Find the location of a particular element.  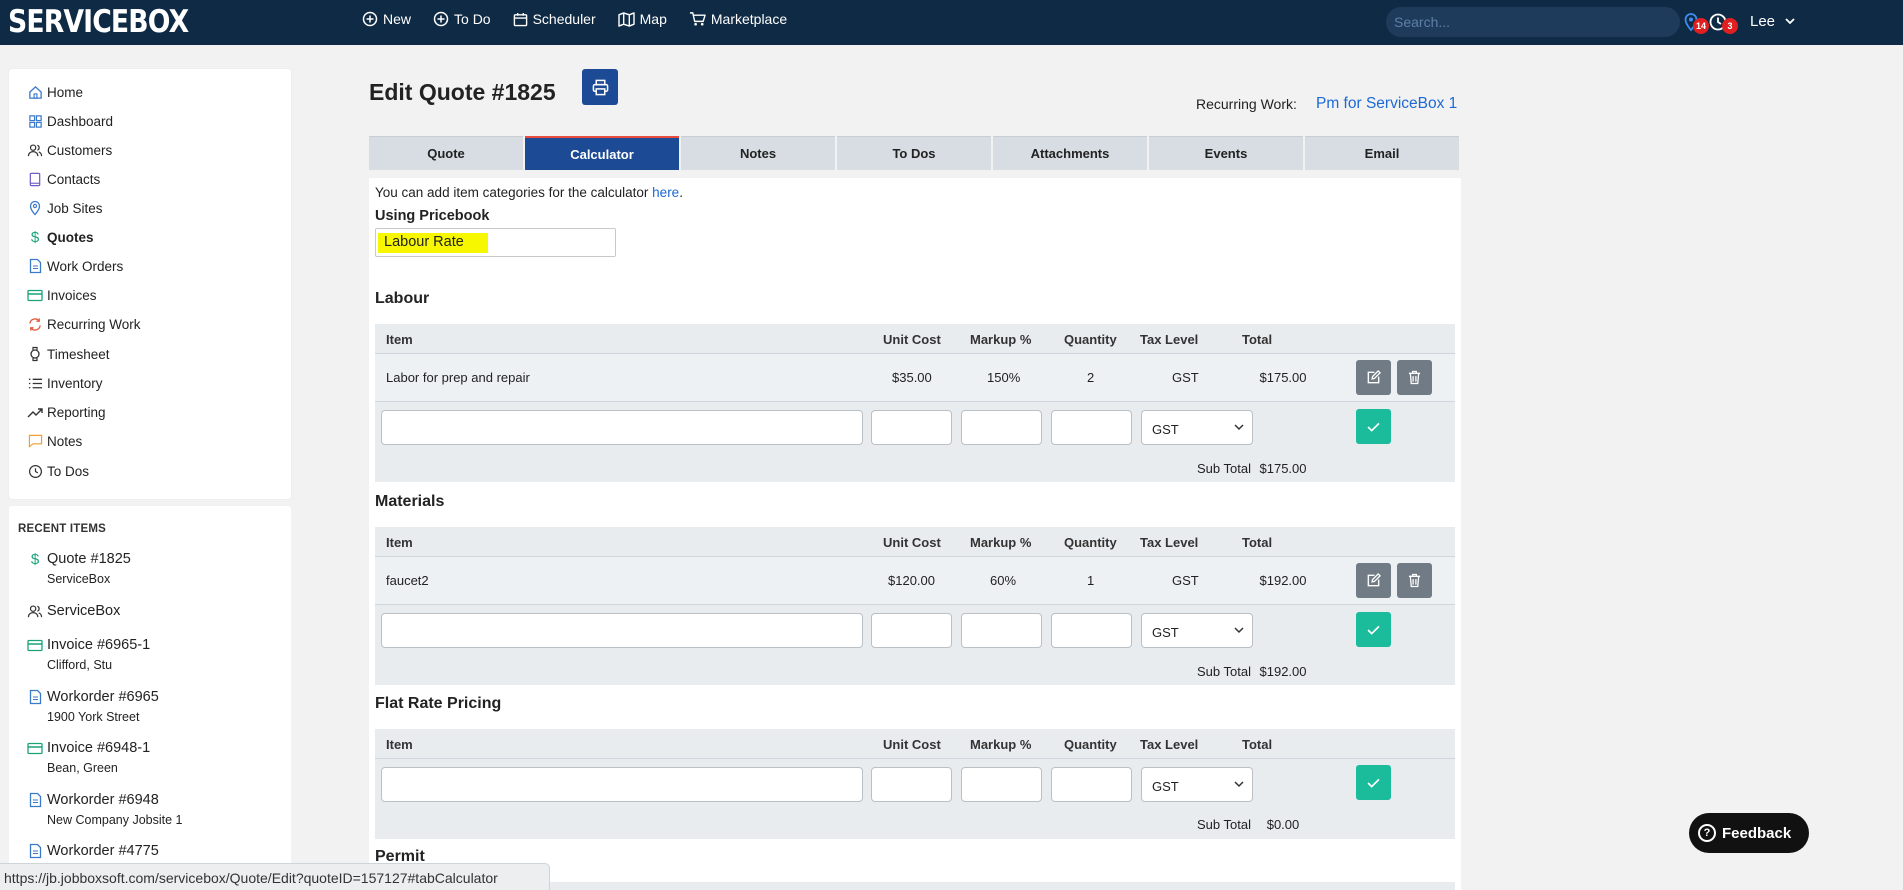

cell-item: faucet2 is located at coordinates (407, 580).